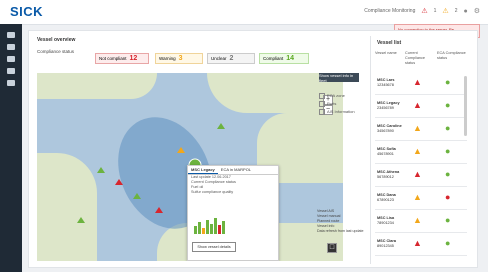 Image resolution: width=488 pixels, height=272 pixels. I want to click on badge-not-compliant: Not compliant 12, so click(122, 58).